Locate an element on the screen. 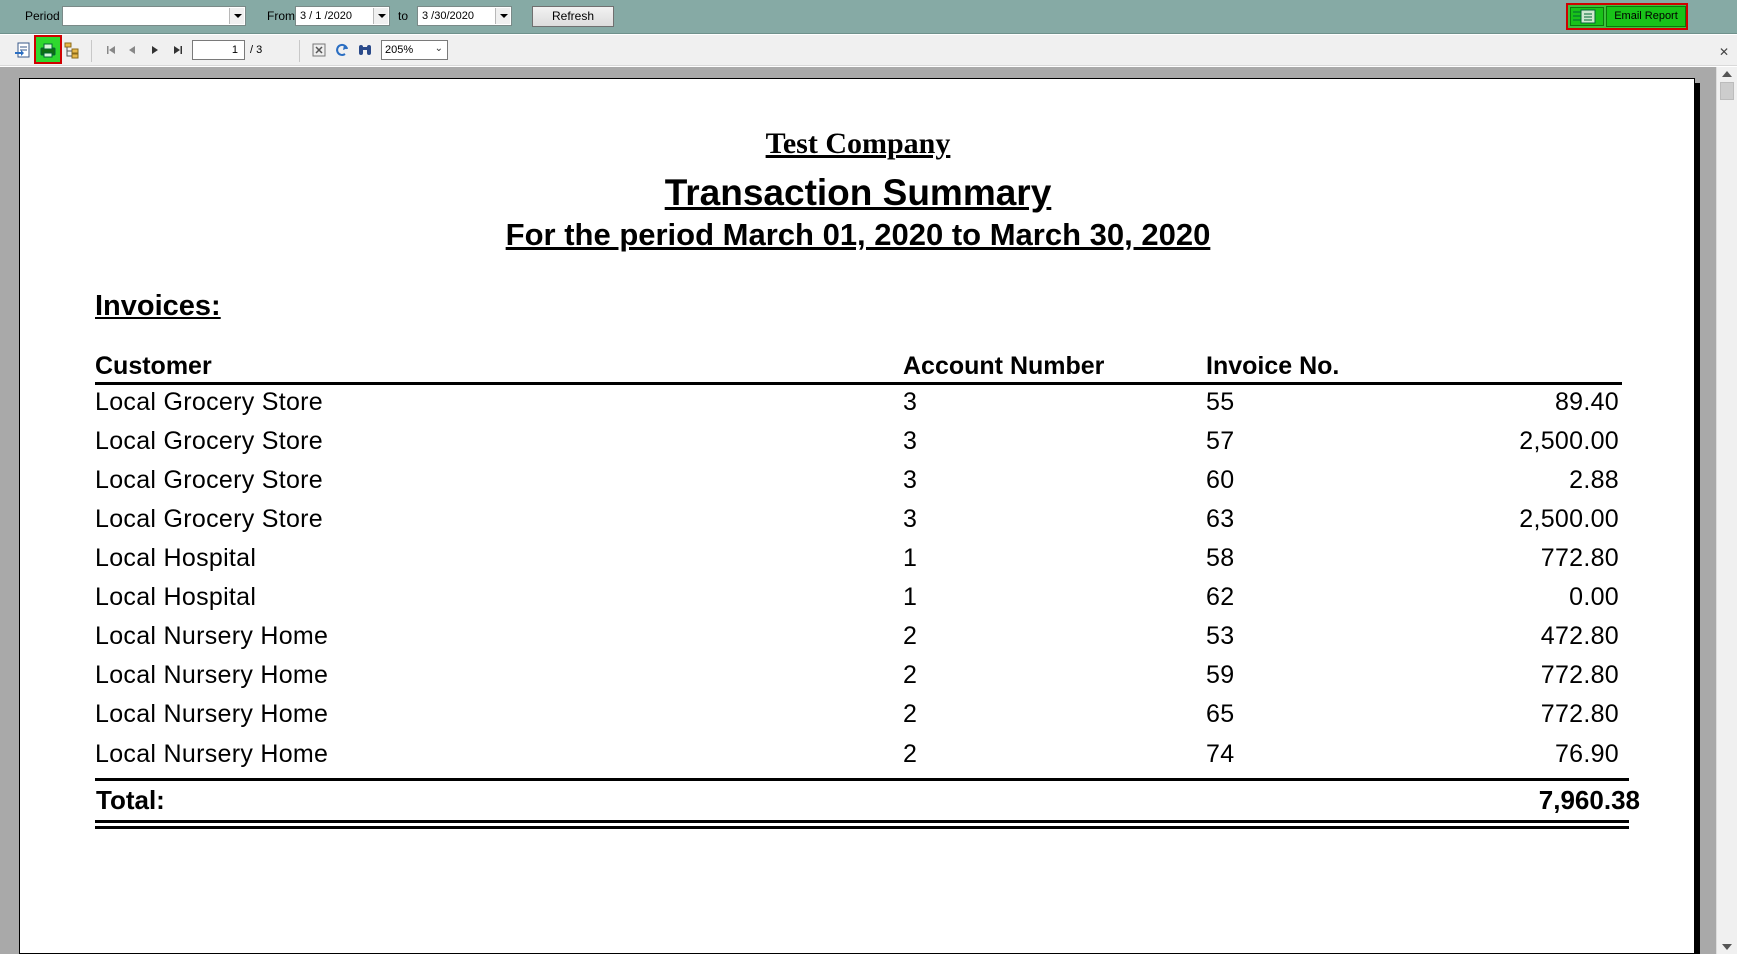  refresh-button: Refresh is located at coordinates (573, 16).